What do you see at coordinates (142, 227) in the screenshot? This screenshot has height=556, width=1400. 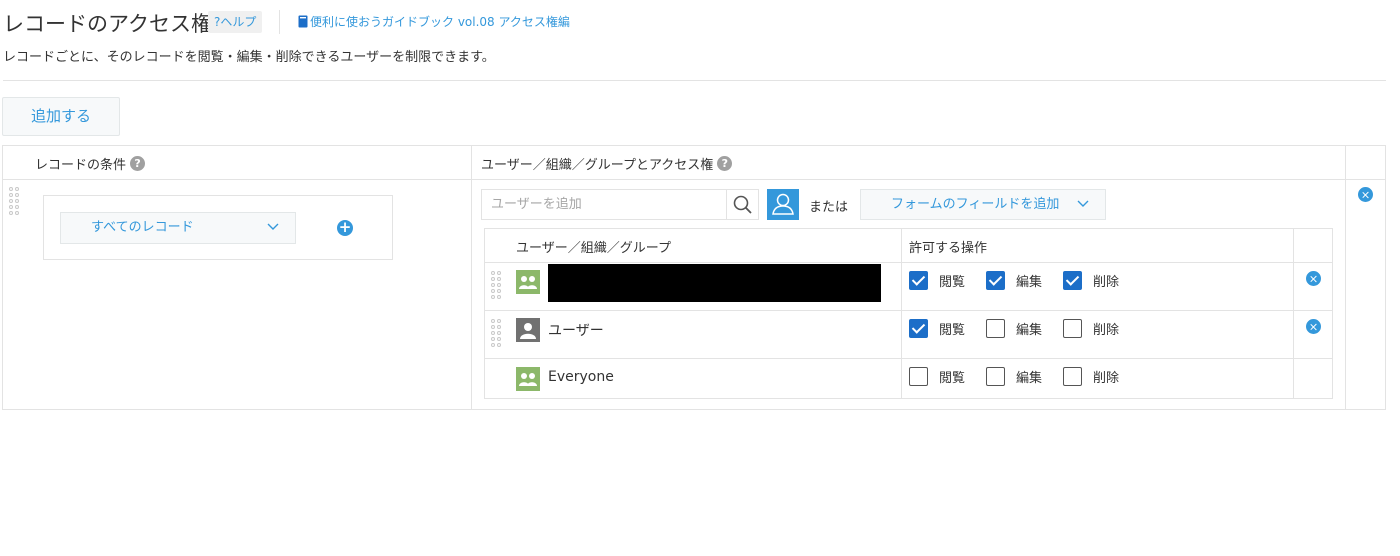 I see `condition-select-value: すべてのレコード` at bounding box center [142, 227].